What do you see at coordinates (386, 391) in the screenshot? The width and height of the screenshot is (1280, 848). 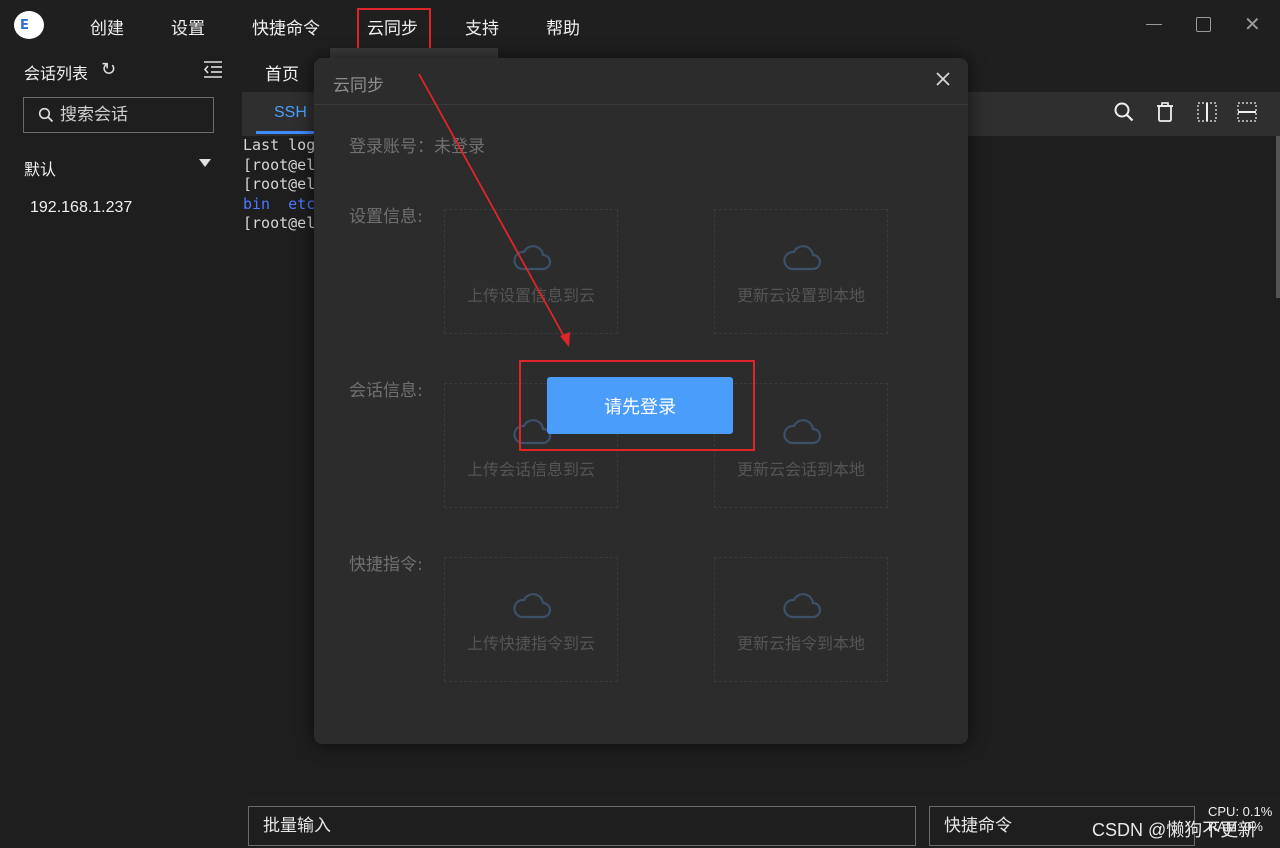 I see `sessions-label: 会话信息:` at bounding box center [386, 391].